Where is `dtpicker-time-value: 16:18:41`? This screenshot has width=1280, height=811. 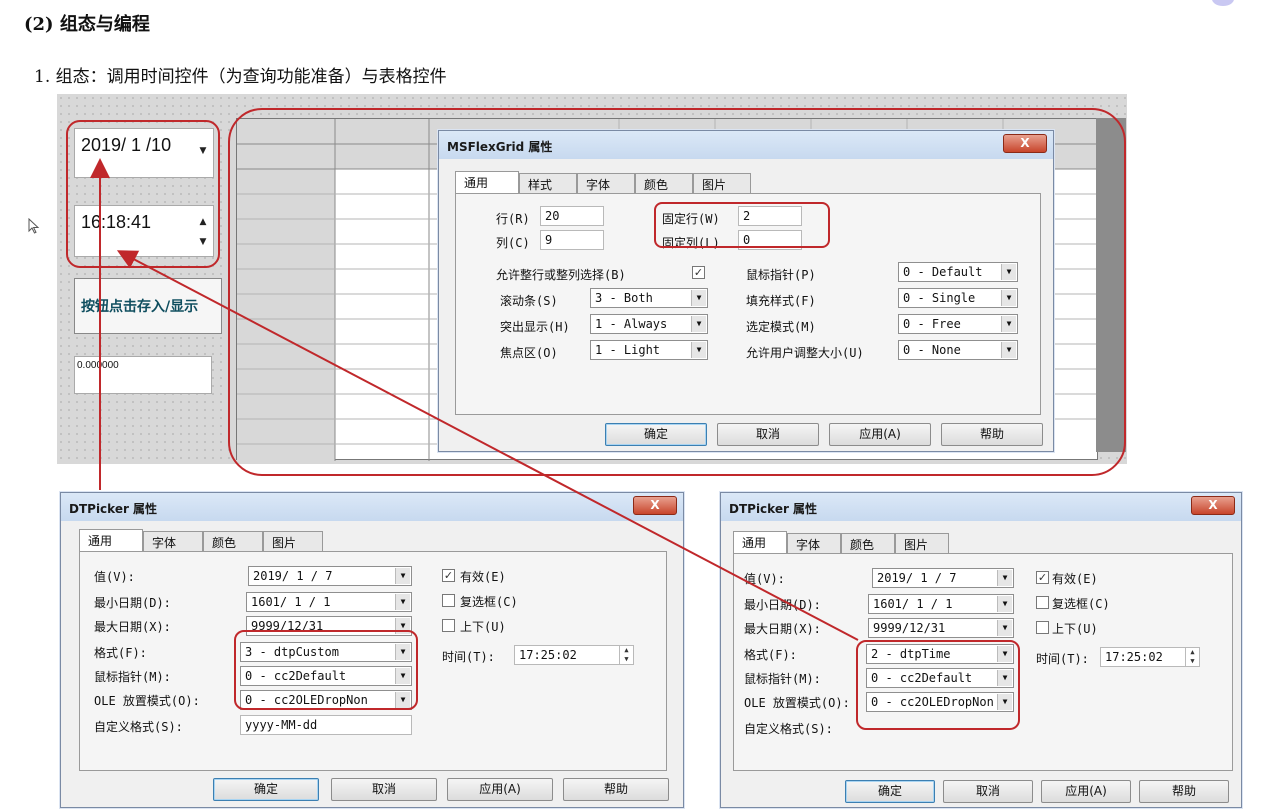 dtpicker-time-value: 16:18:41 is located at coordinates (116, 222).